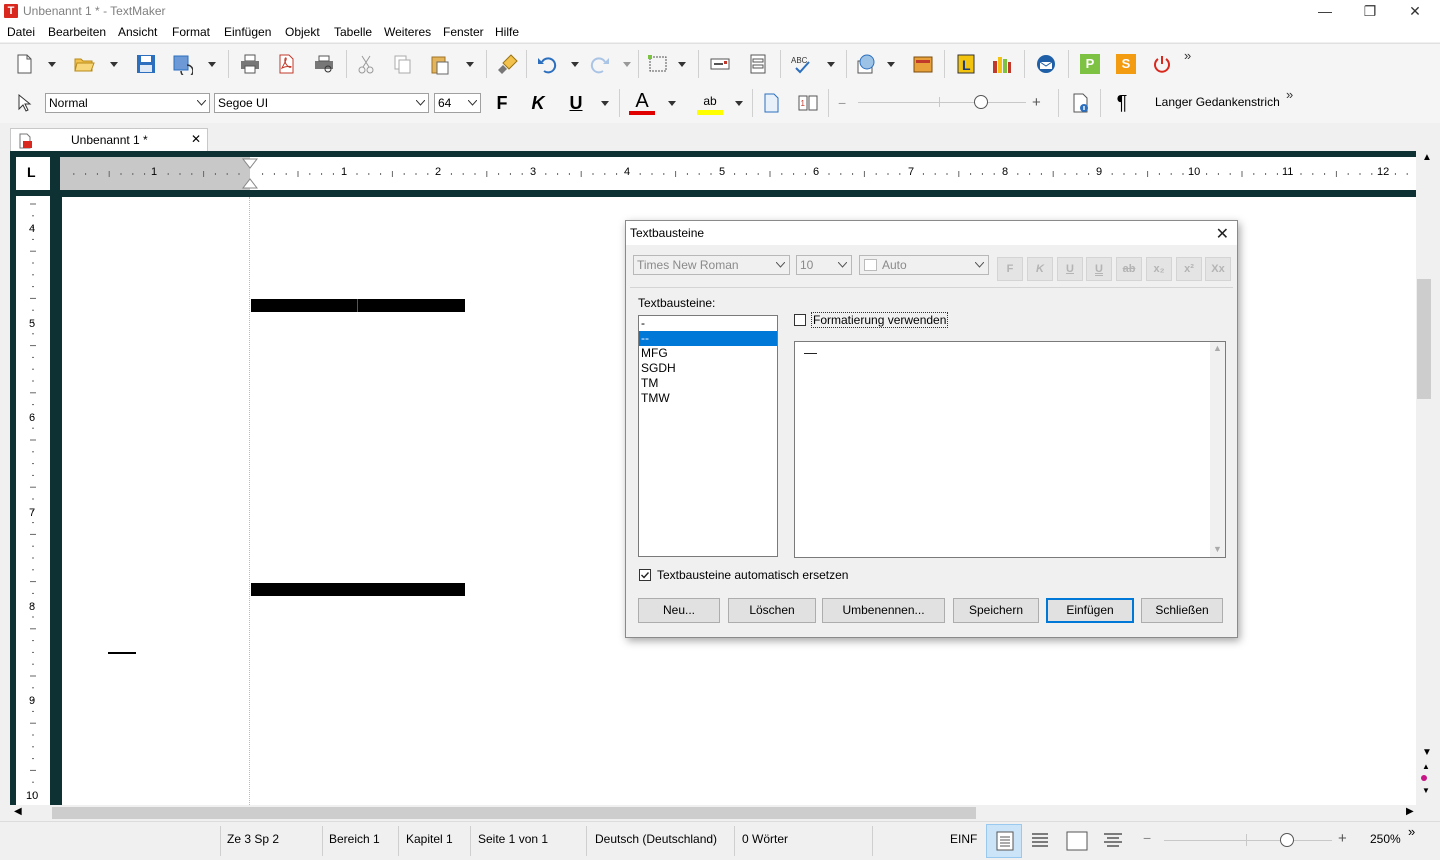  I want to click on duden-button, so click(1002, 64).